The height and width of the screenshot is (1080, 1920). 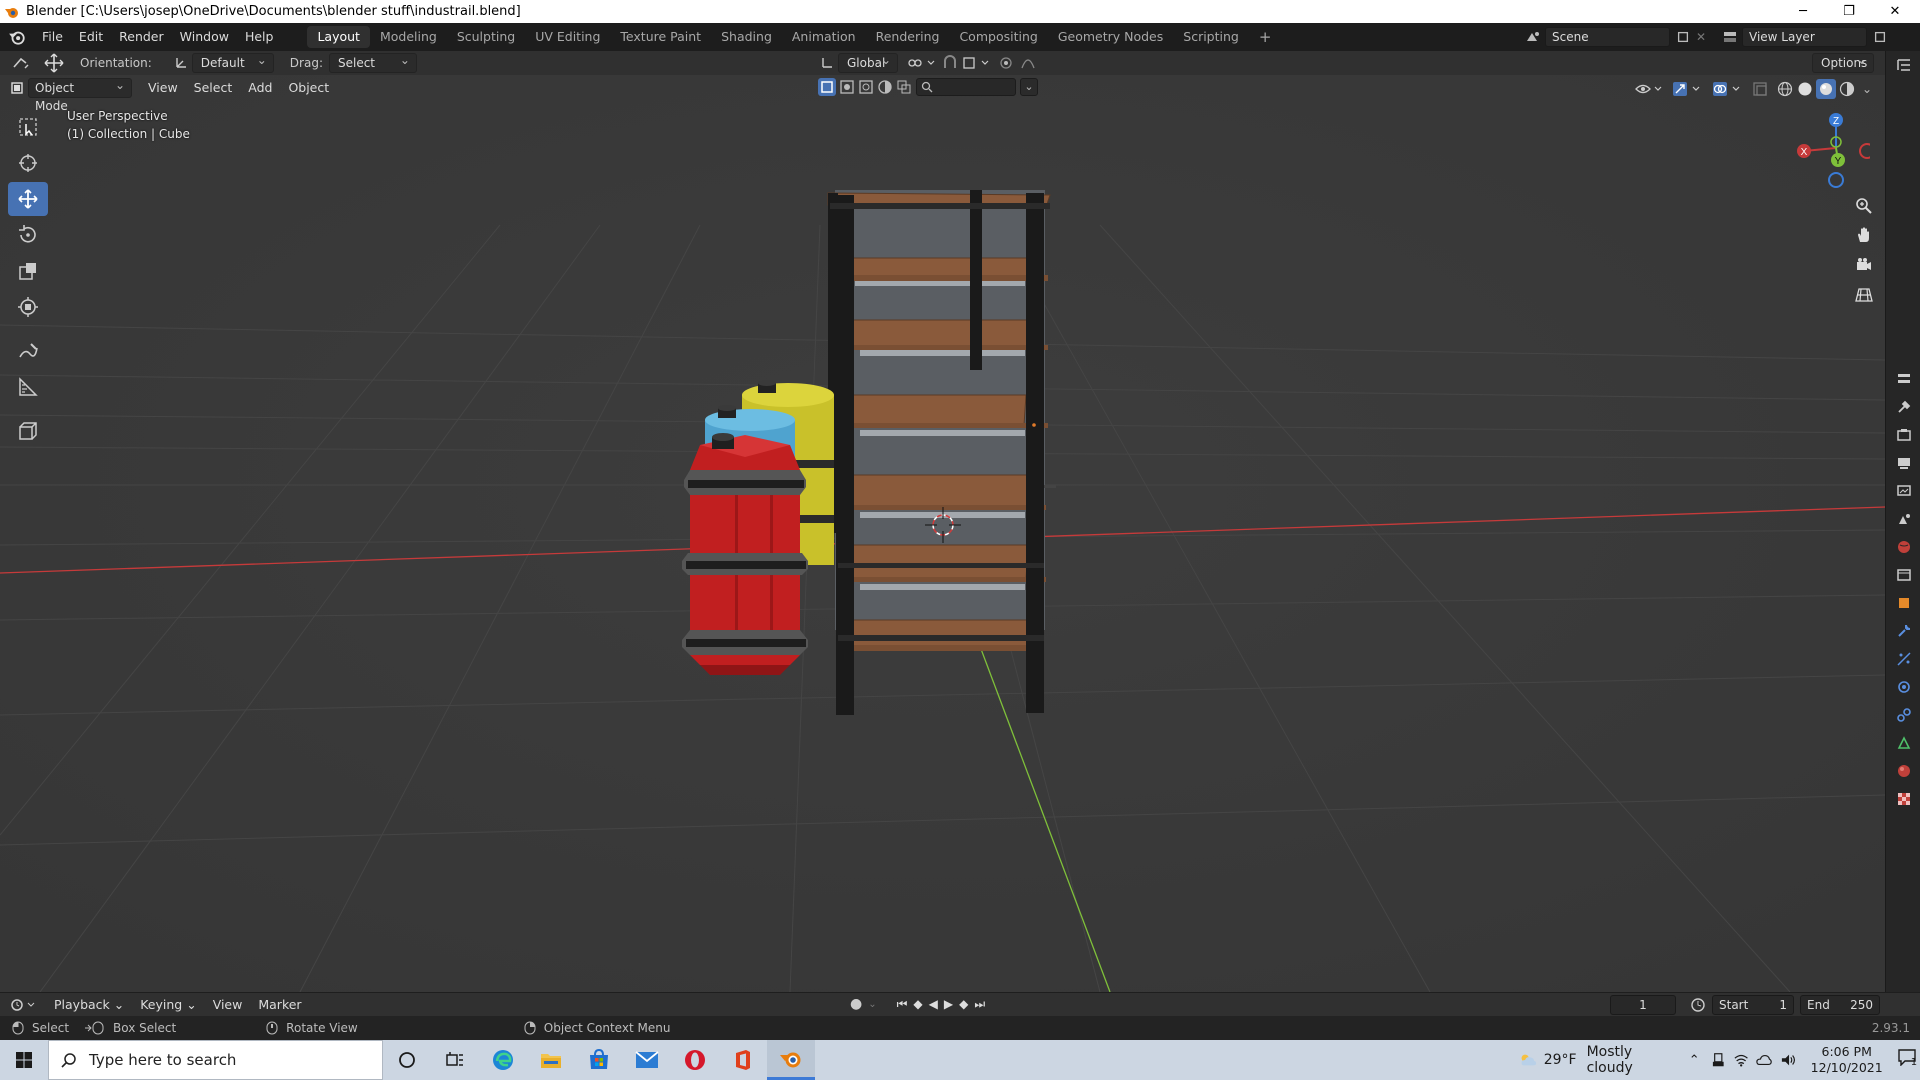 What do you see at coordinates (917, 1004) in the screenshot?
I see `prev-keyframe-icon: ◆` at bounding box center [917, 1004].